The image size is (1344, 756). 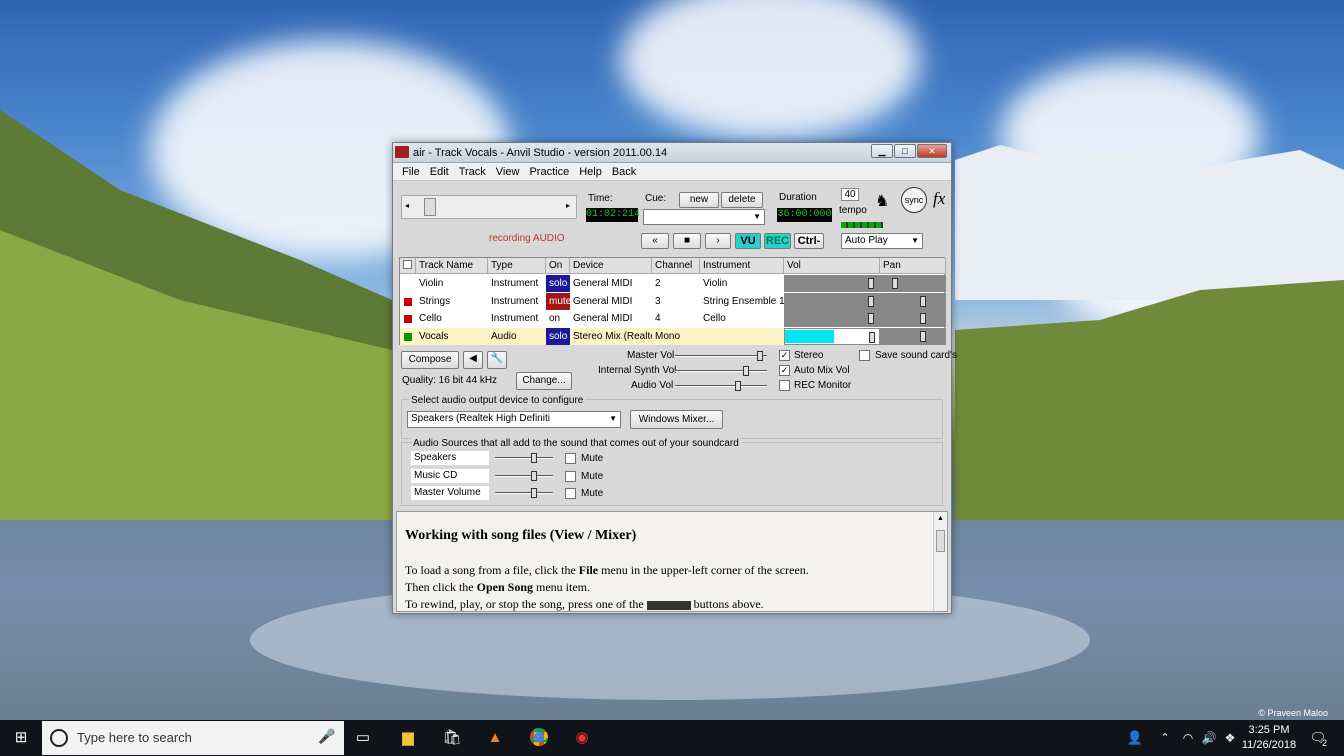 I want to click on track-device-cell: Stereo Mix (Realte, so click(x=611, y=336).